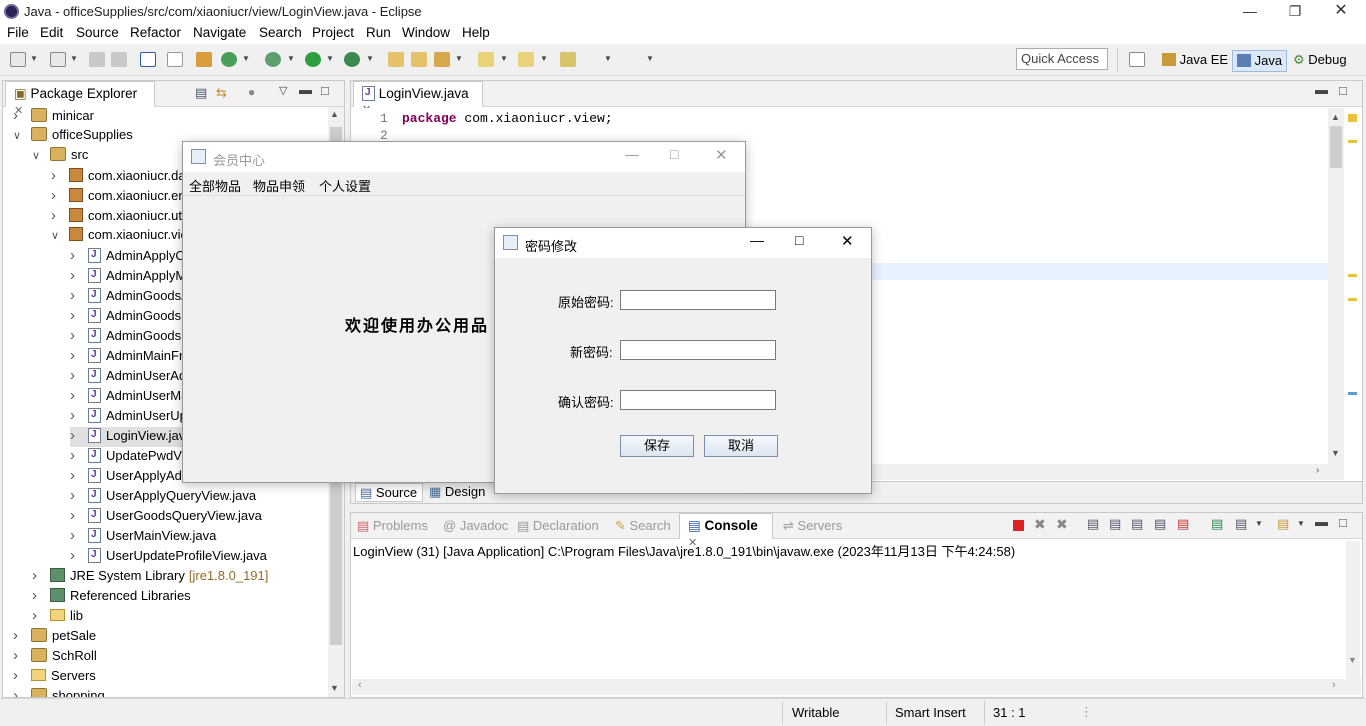 Image resolution: width=1366 pixels, height=726 pixels. Describe the element at coordinates (558, 526) in the screenshot. I see `tab-declaration: ▤ Declaration` at that location.